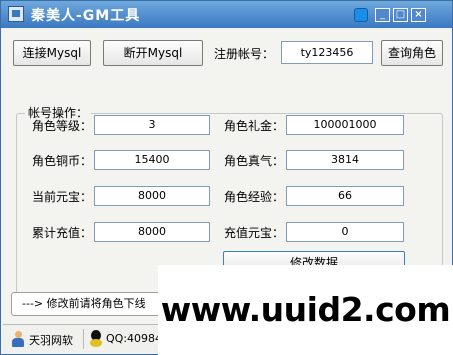 The image size is (453, 355). I want to click on window-title: 秦美人-GM工具, so click(86, 16).